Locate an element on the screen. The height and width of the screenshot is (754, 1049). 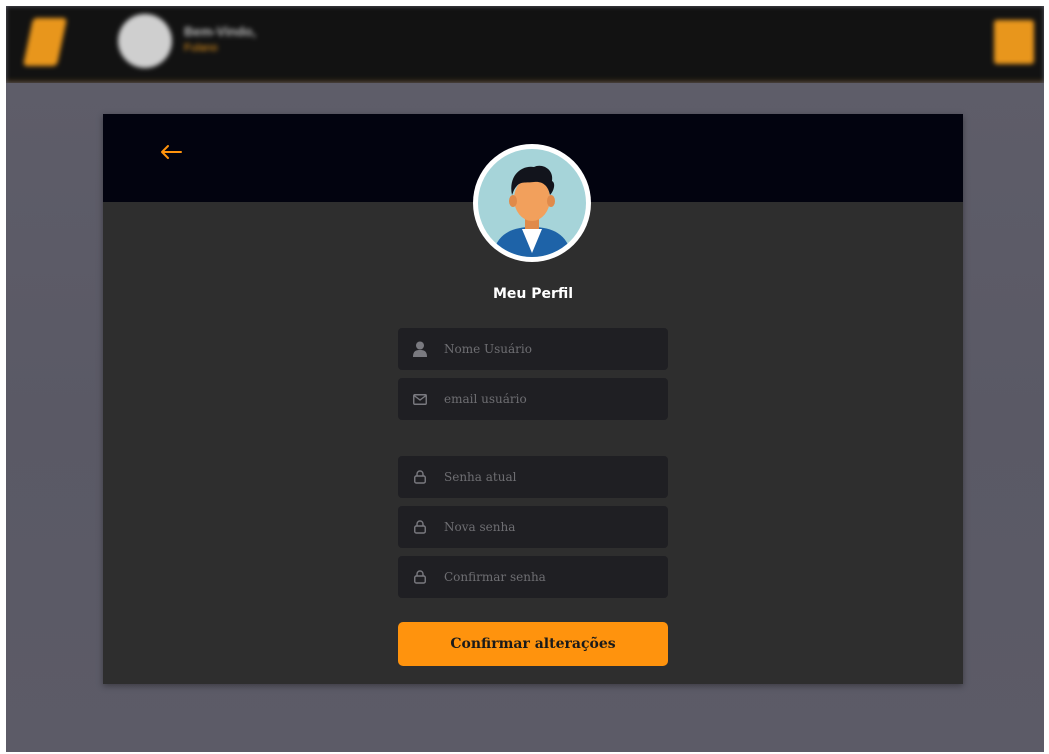
confirm-password-field is located at coordinates (533, 577).